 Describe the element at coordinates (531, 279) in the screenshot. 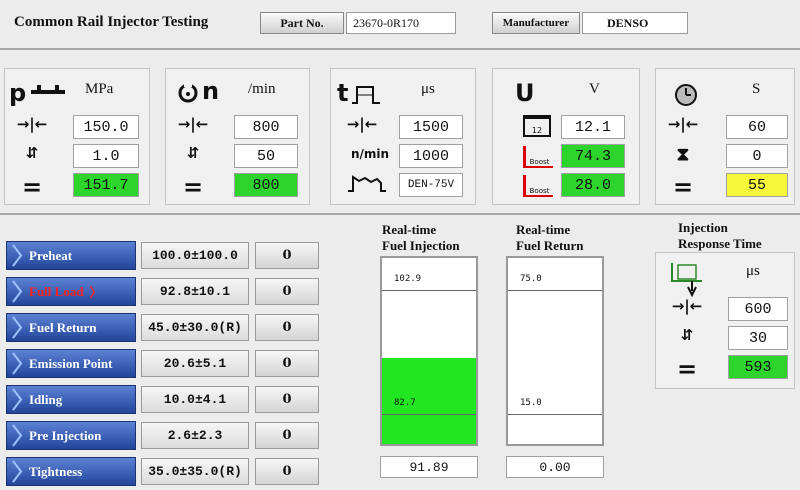

I see `return-upper-label: 75.0` at that location.